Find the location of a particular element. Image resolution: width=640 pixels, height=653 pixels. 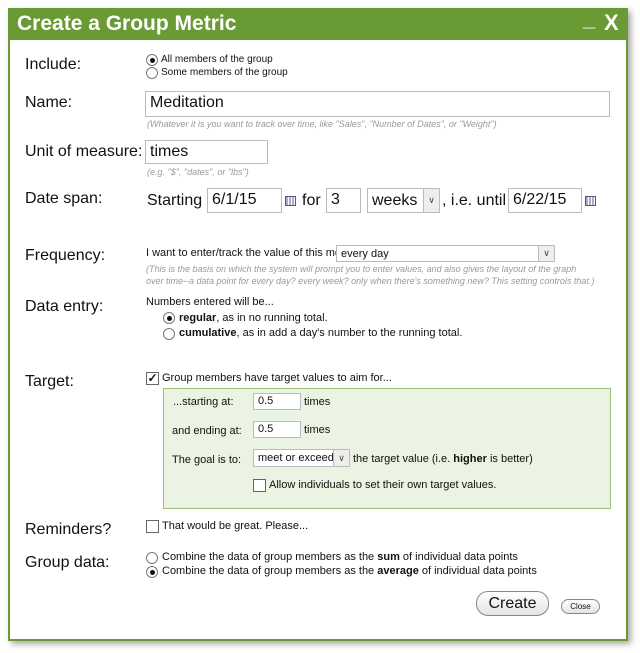

include-label: Include: is located at coordinates (53, 64).